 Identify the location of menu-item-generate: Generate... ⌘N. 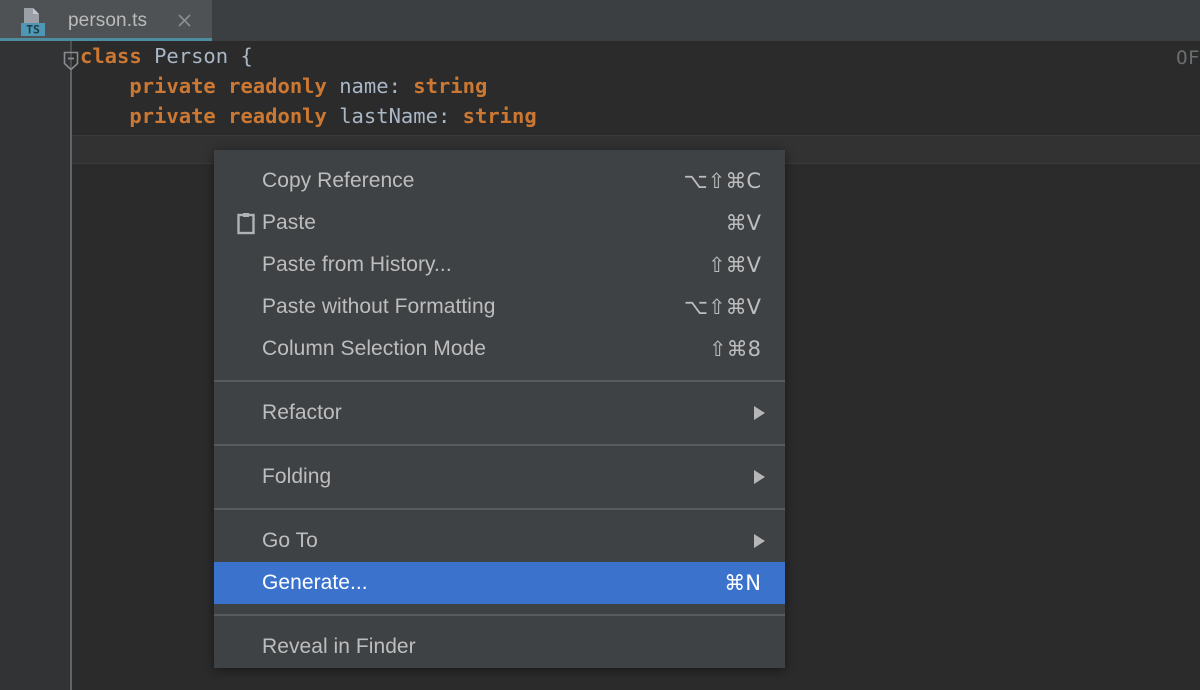
(499, 583).